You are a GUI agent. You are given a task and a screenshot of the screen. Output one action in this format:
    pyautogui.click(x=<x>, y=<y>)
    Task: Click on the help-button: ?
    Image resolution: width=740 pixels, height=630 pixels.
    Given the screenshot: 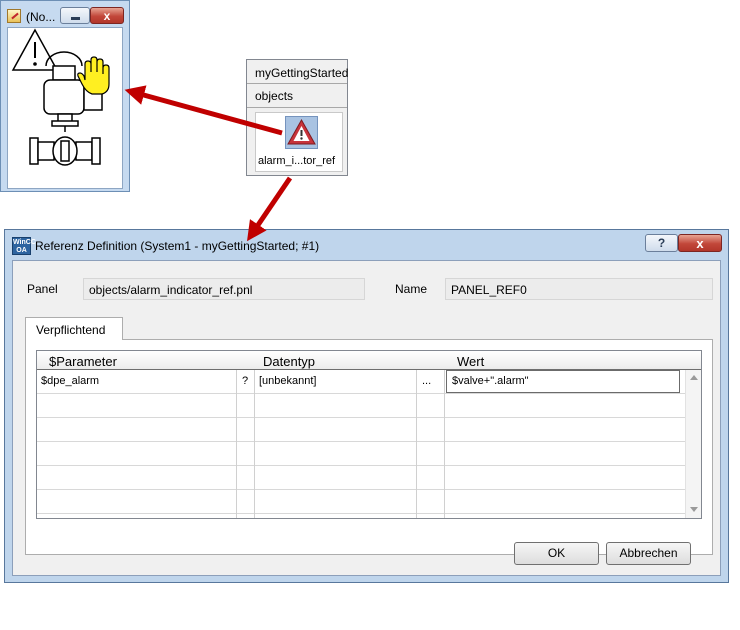 What is the action you would take?
    pyautogui.click(x=661, y=243)
    